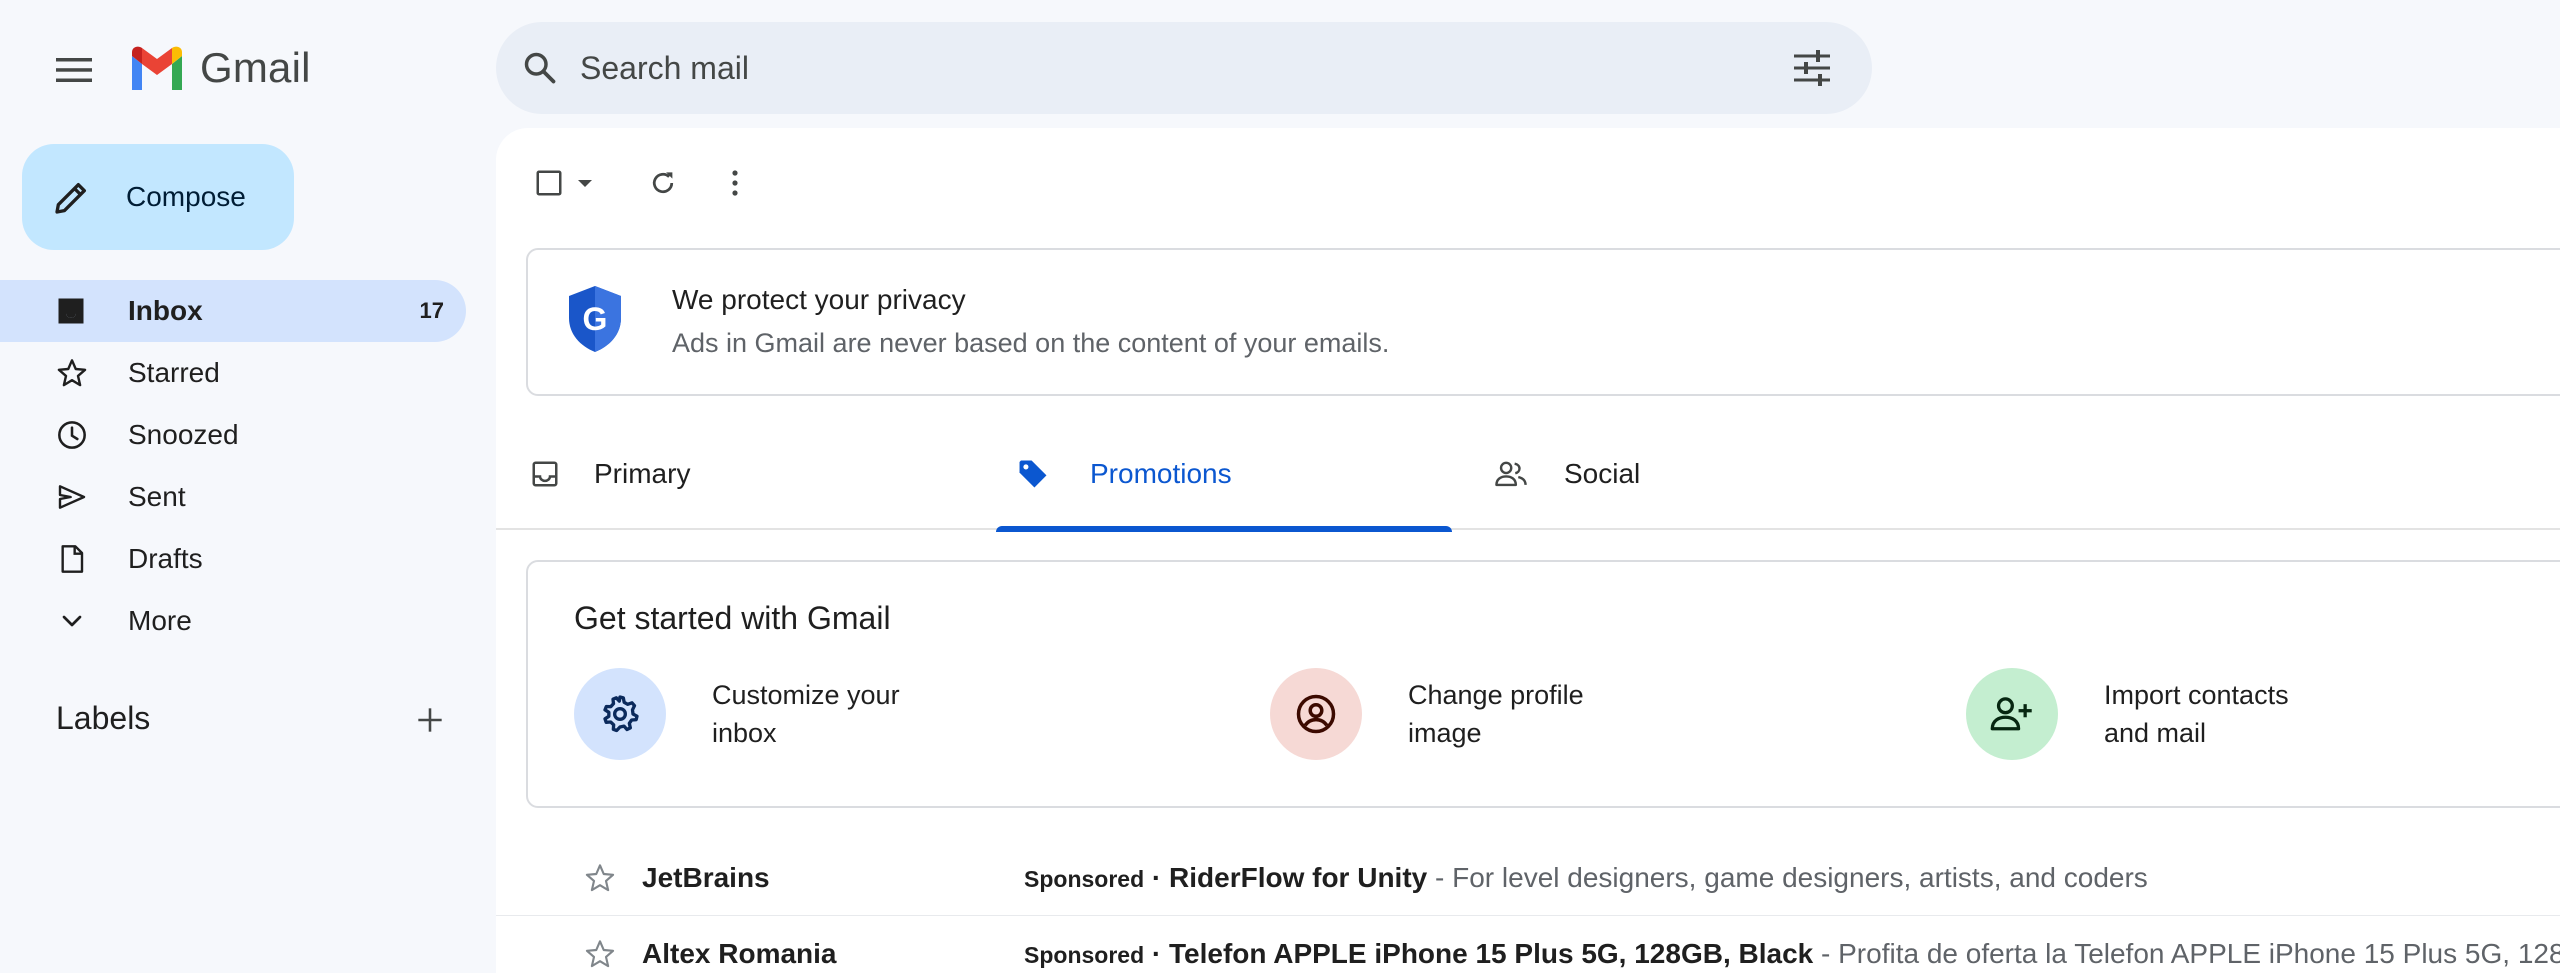 The width and height of the screenshot is (2560, 973). What do you see at coordinates (2224, 714) in the screenshot?
I see `gs-item-label: Import contacts and mail` at bounding box center [2224, 714].